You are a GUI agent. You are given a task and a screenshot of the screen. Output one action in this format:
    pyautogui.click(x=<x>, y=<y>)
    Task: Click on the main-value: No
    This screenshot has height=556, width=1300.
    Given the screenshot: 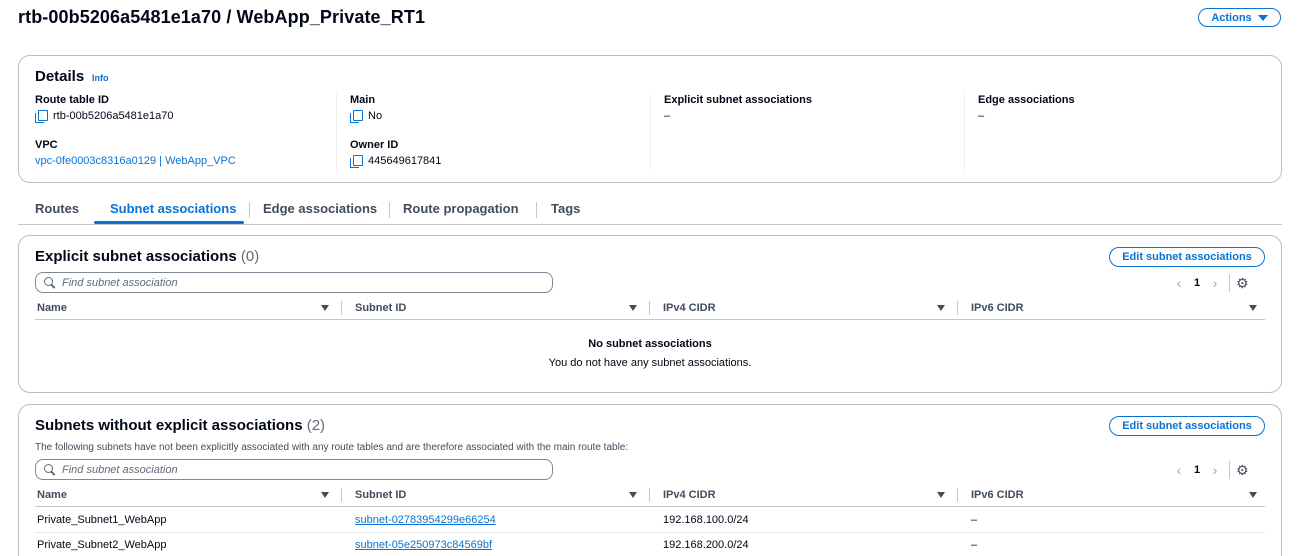 What is the action you would take?
    pyautogui.click(x=375, y=116)
    